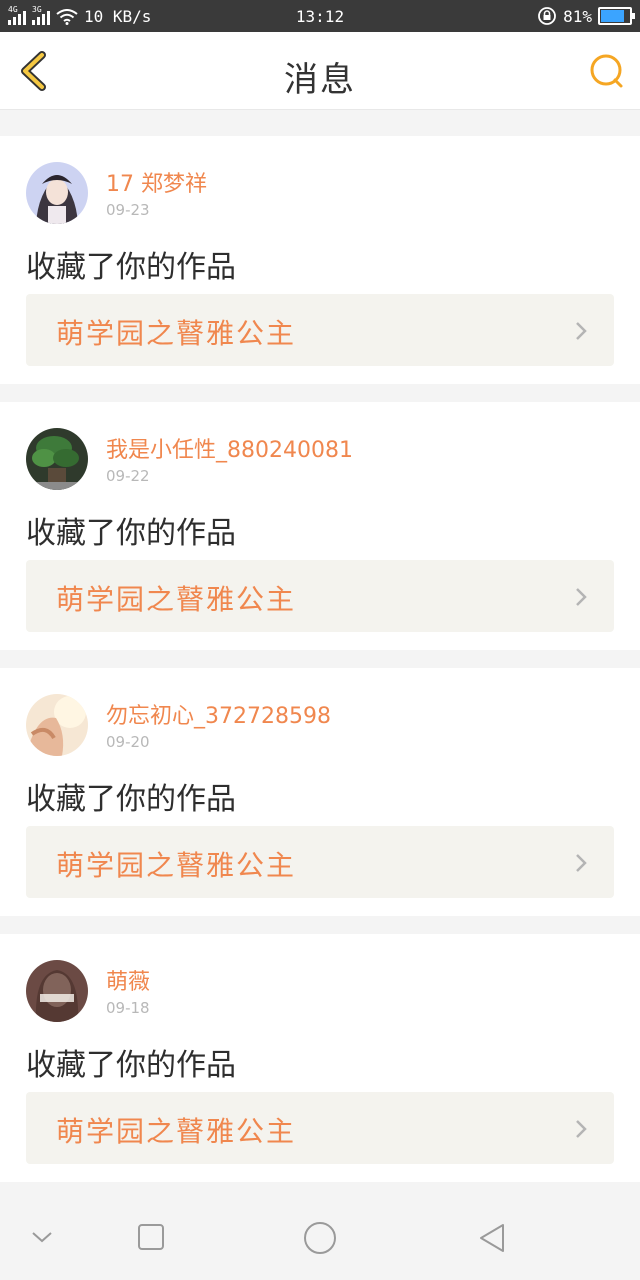 The width and height of the screenshot is (640, 1280). What do you see at coordinates (42, 1237) in the screenshot?
I see `collapse-chevron-icon` at bounding box center [42, 1237].